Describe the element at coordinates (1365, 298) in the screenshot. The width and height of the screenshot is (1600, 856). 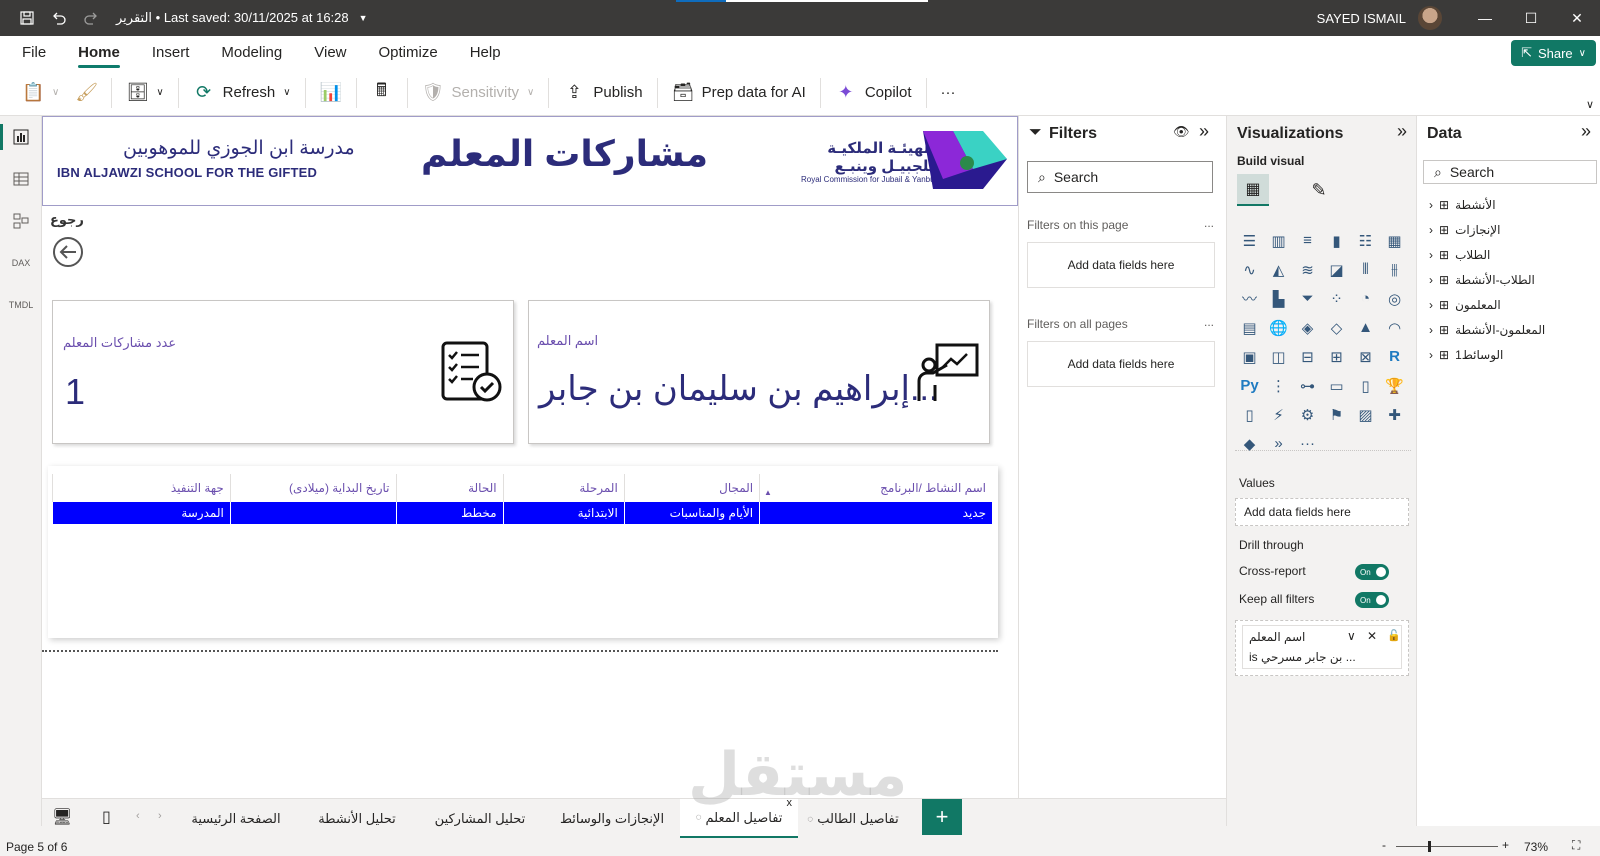
I see `pie-chart-icon: ◔` at that location.